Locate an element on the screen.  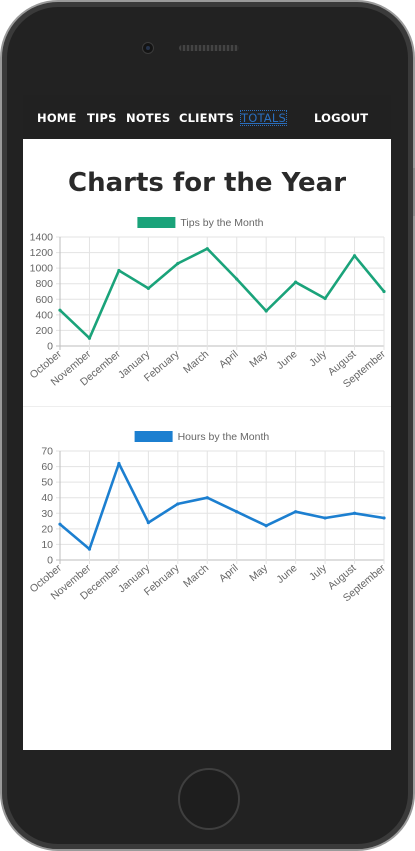
hours-chart-y-tick-label: 30 is located at coordinates (47, 514).